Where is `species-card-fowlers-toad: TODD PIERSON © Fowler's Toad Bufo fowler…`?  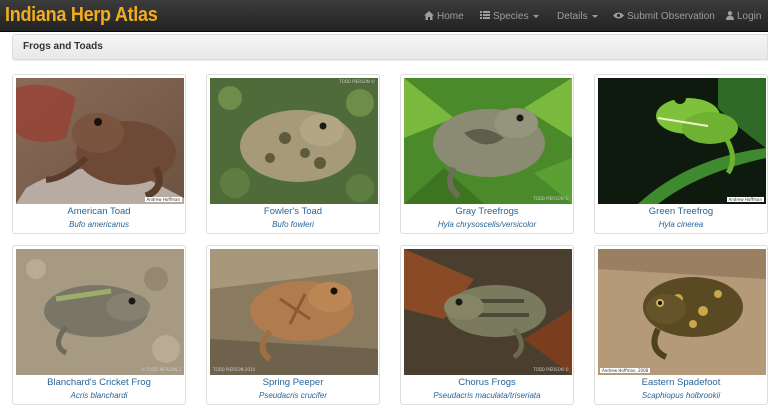
species-card-fowlers-toad: TODD PIERSON © Fowler's Toad Bufo fowler… is located at coordinates (293, 154).